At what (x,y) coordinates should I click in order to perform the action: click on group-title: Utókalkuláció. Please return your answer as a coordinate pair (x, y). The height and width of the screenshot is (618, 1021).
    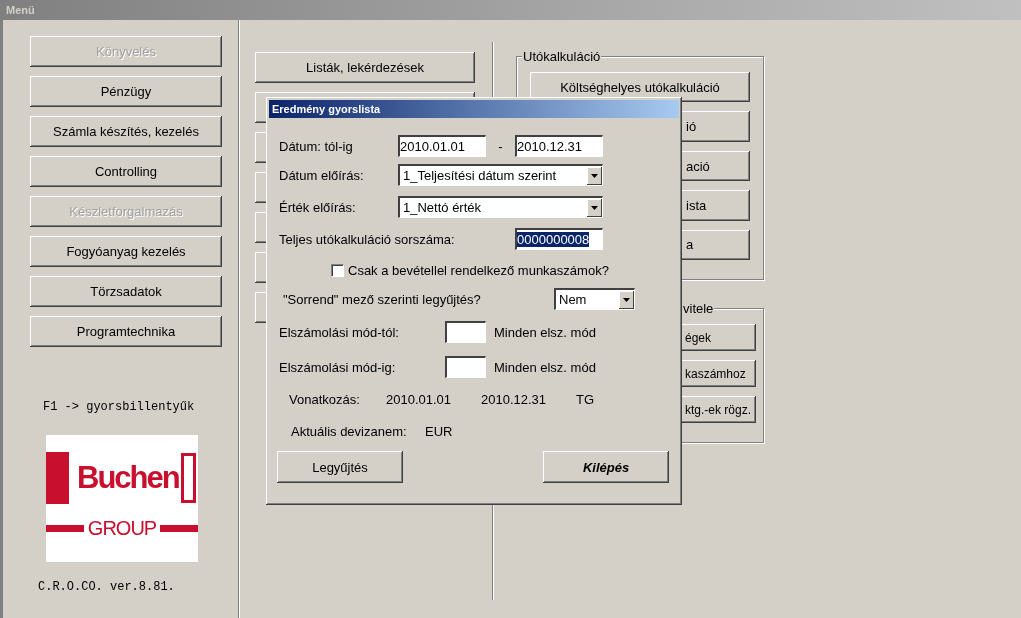
    Looking at the image, I should click on (562, 56).